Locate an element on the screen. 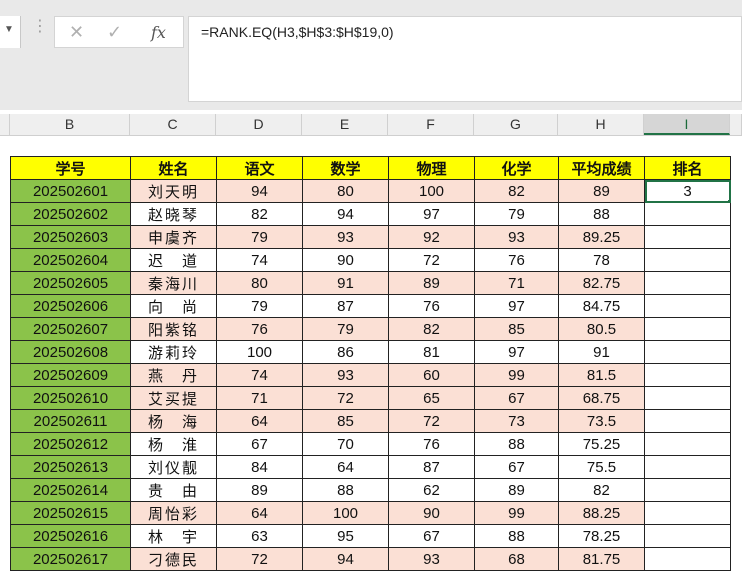  cell-physics: 100 is located at coordinates (431, 191).